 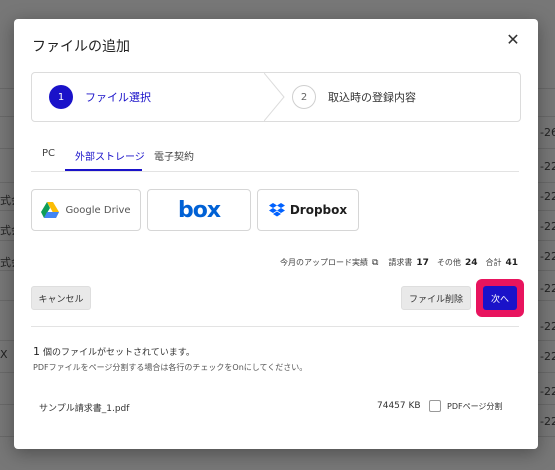 I want to click on step-label: ファイル選択, so click(x=118, y=97).